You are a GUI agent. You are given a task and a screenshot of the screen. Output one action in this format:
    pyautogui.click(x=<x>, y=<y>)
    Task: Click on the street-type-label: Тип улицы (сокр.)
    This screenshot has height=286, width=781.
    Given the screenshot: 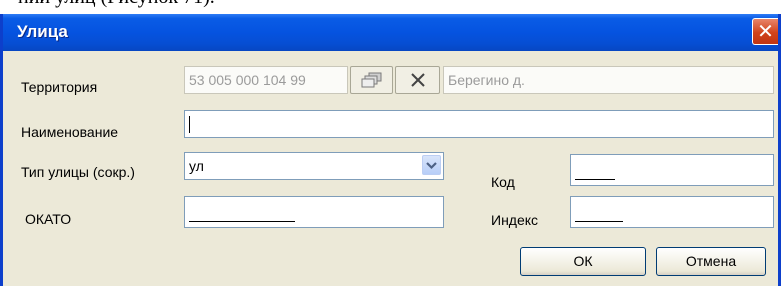 What is the action you would take?
    pyautogui.click(x=78, y=172)
    